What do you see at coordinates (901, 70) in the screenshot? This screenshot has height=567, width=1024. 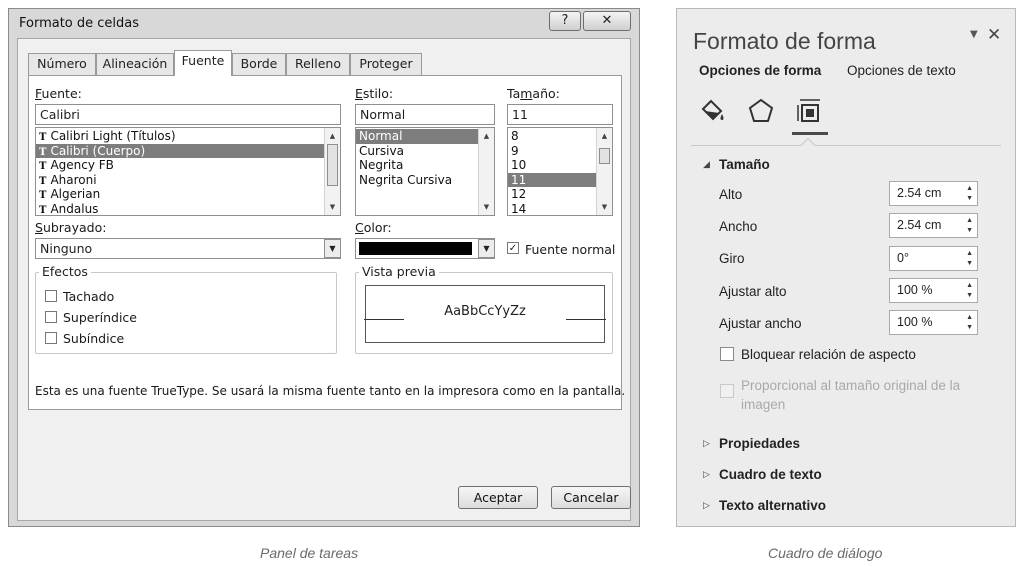 I see `tab-text-options: Opciones de texto` at bounding box center [901, 70].